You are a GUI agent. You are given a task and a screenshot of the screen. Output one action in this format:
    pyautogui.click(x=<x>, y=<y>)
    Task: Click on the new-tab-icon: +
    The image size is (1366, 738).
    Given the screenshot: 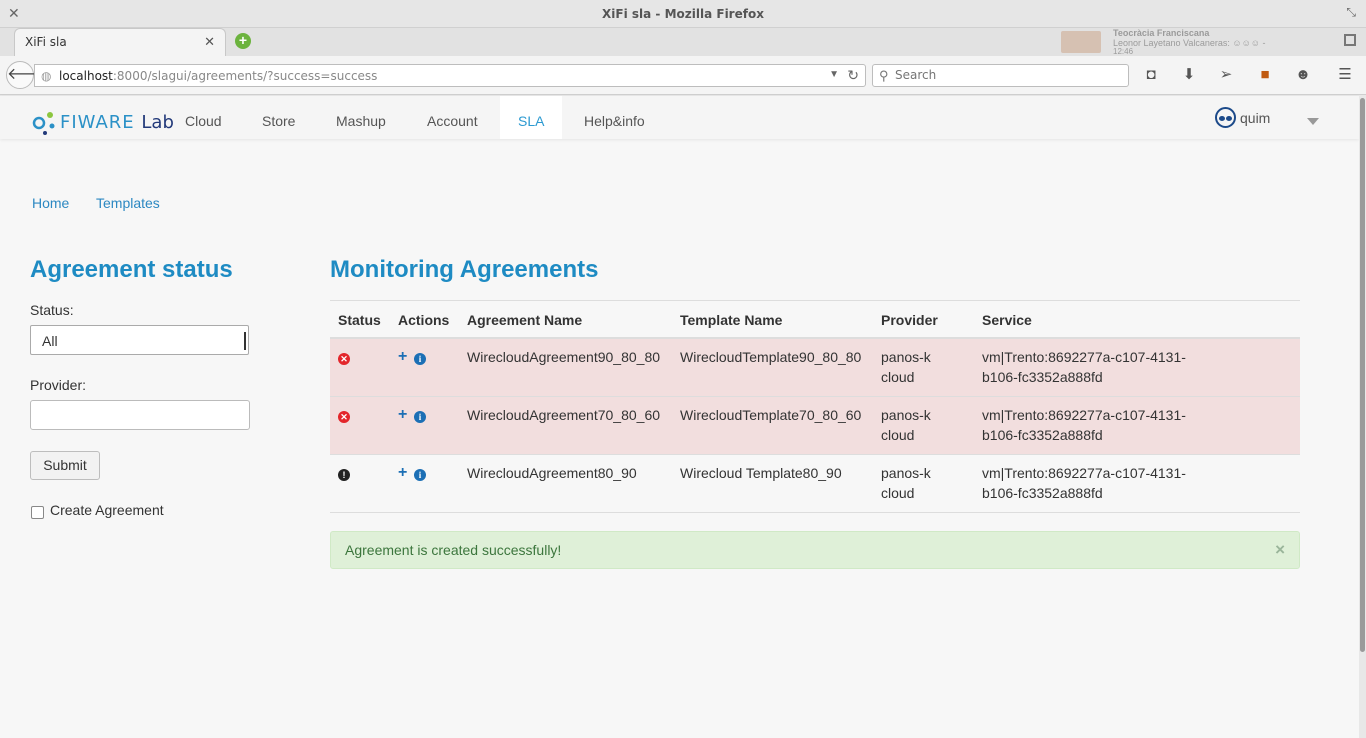 What is the action you would take?
    pyautogui.click(x=243, y=41)
    